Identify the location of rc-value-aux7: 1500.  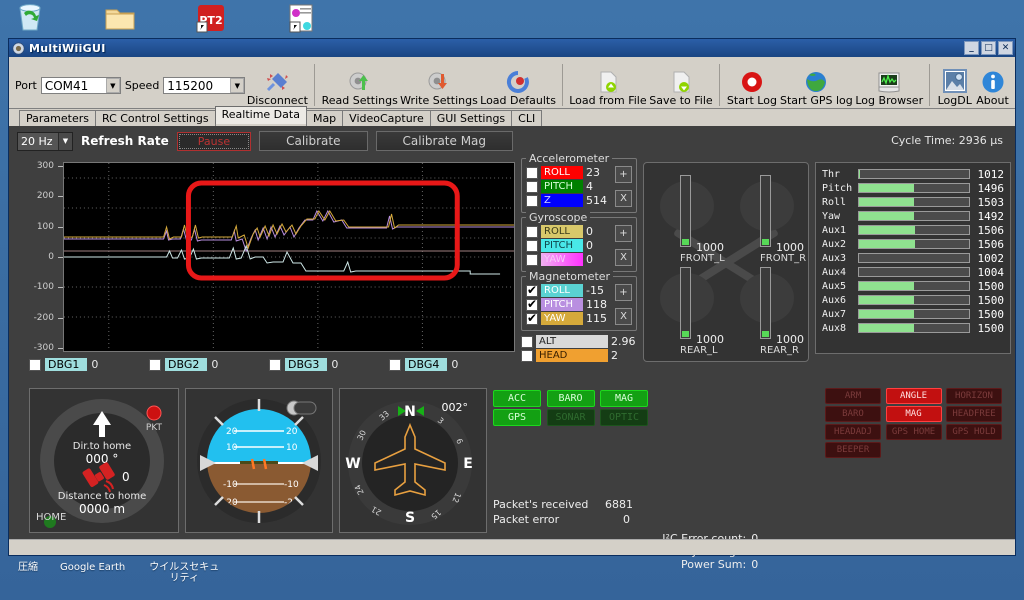
(991, 314).